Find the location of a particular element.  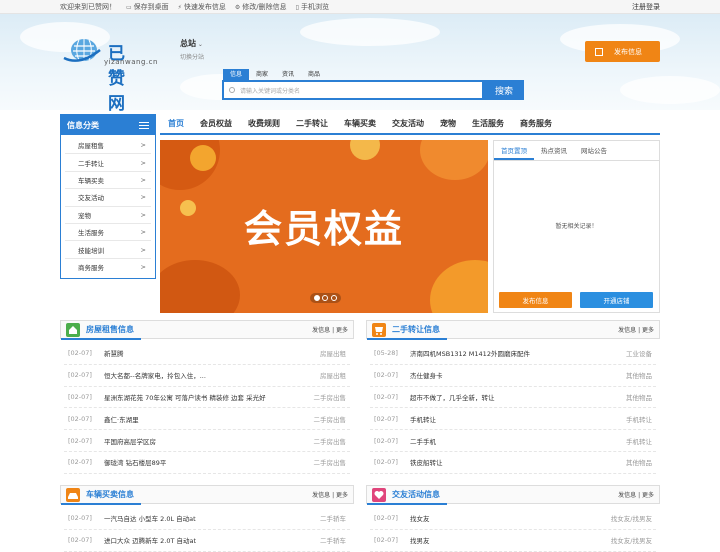

item-title: 一汽马自达 小型车 2.0L 自动at is located at coordinates (150, 518).